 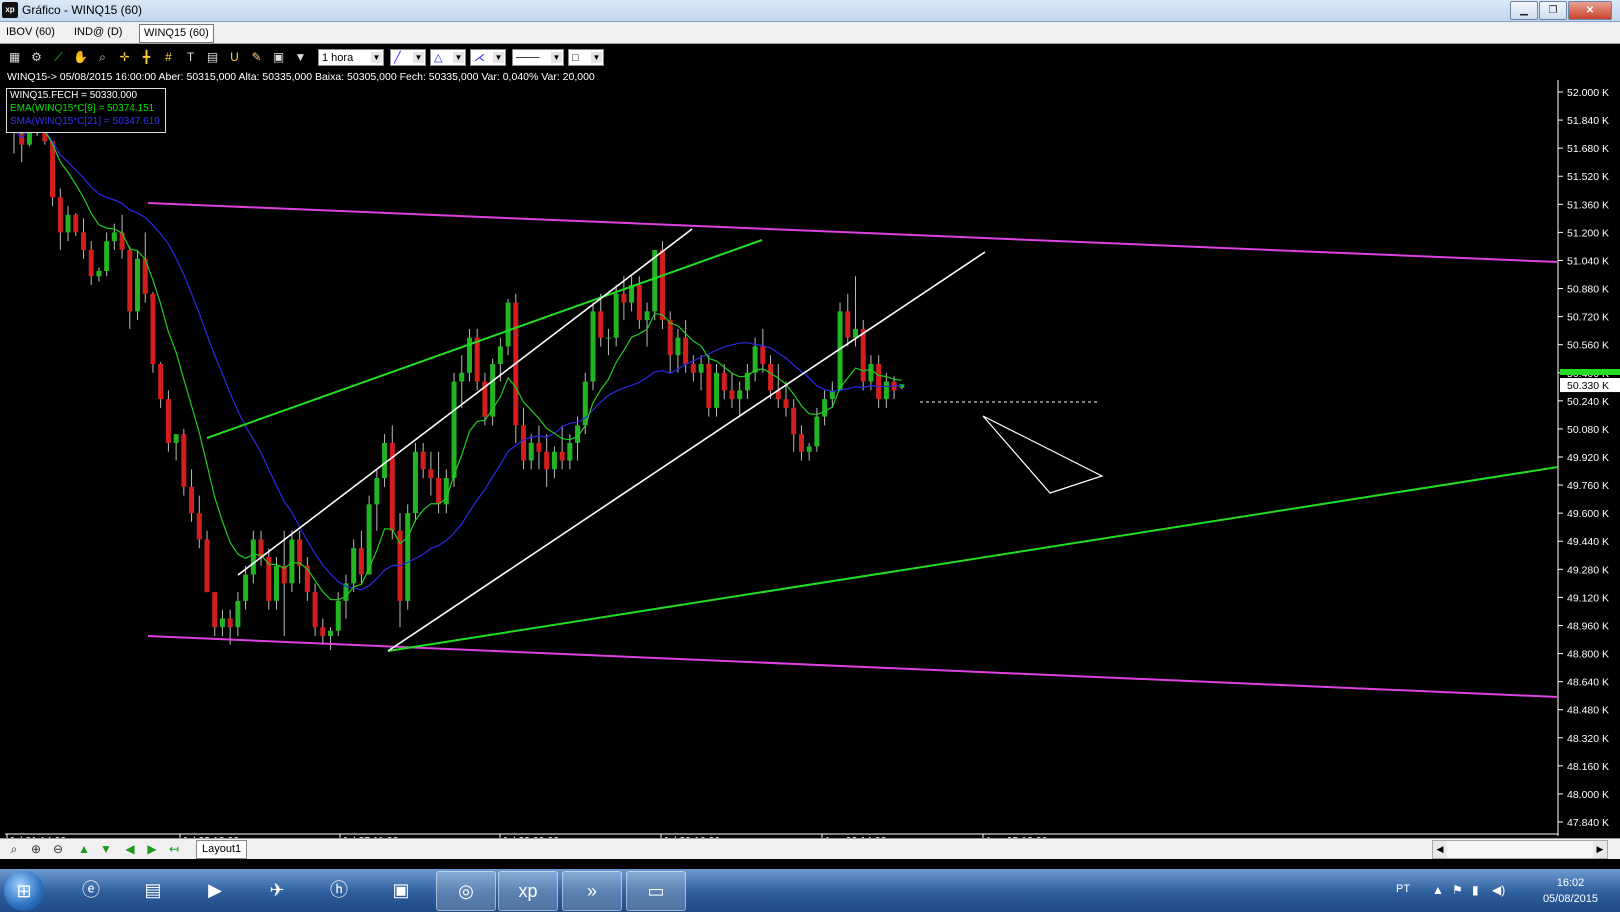 What do you see at coordinates (1490, 890) in the screenshot?
I see `system-tray: PT ▲ ⚑ ▮ ◀) 16:02 05/08/2015` at bounding box center [1490, 890].